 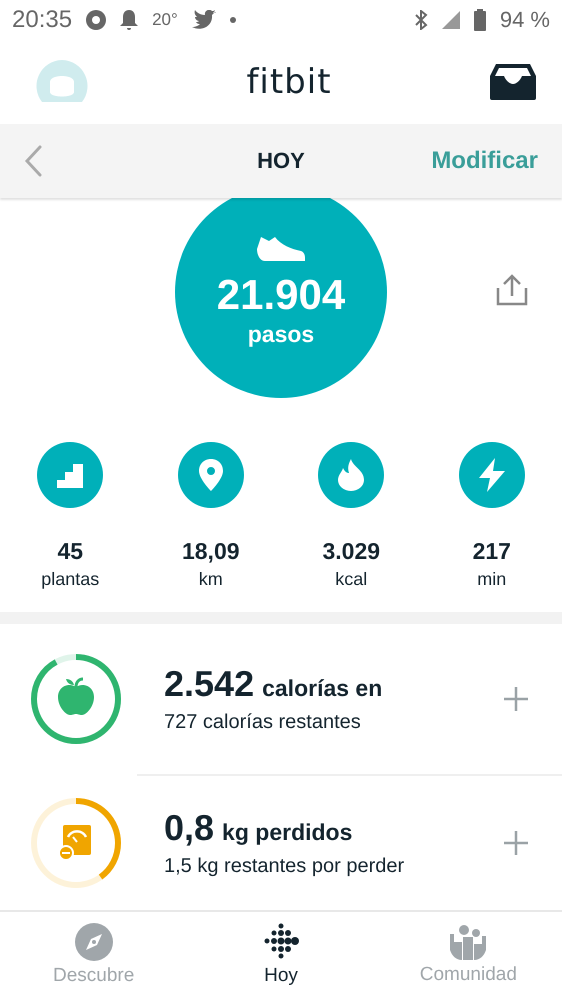 I want to click on goal-detail: 1,5 kg restantes por perder, so click(x=285, y=866).